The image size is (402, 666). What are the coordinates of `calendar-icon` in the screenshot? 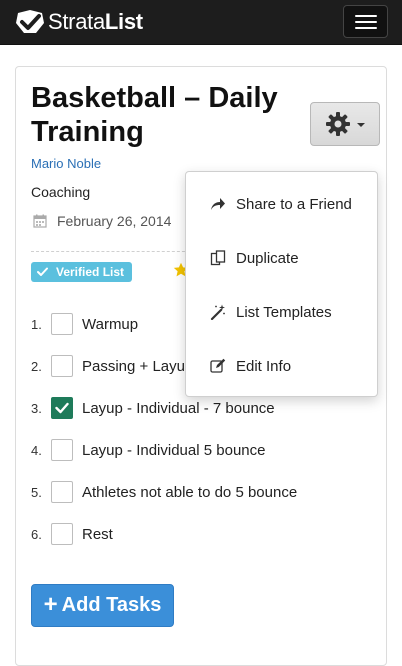 It's located at (40, 221).